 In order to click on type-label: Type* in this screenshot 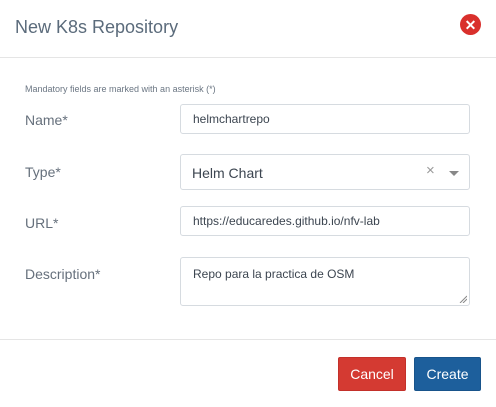, I will do `click(43, 172)`.